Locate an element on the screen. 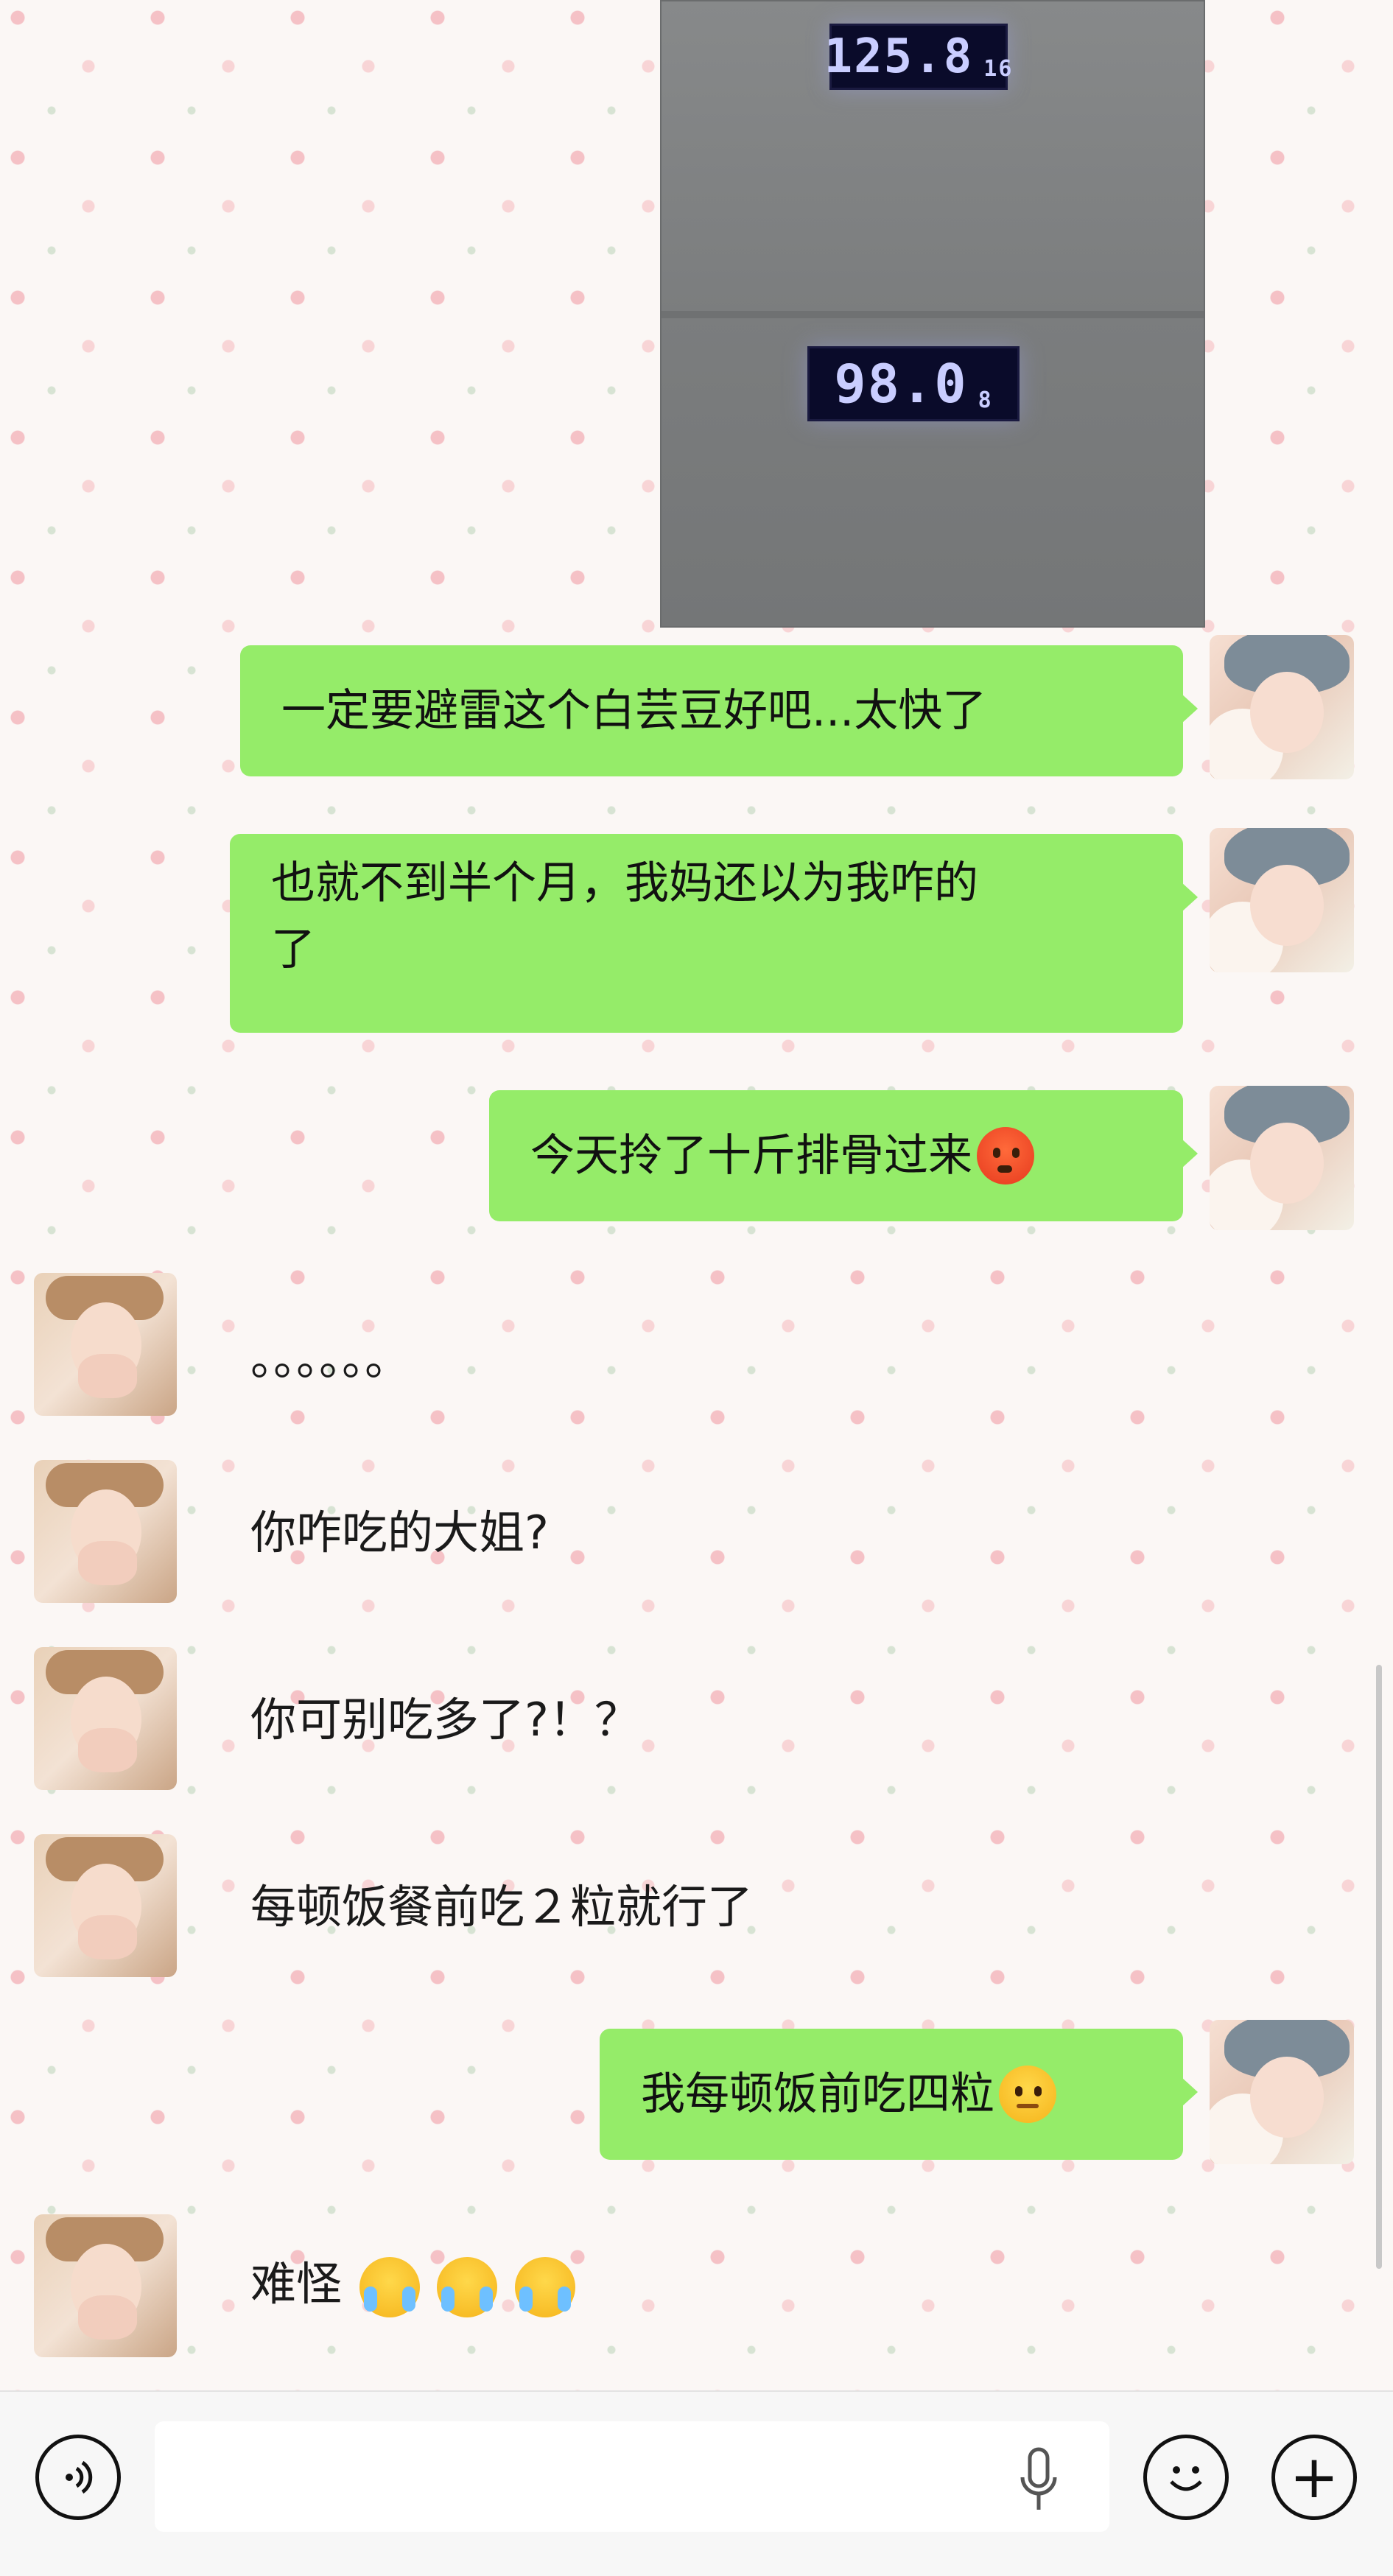 The width and height of the screenshot is (1393, 2576). message-bubble-sent: 一定要避雷这个白芸豆好吧...太快了 is located at coordinates (719, 710).